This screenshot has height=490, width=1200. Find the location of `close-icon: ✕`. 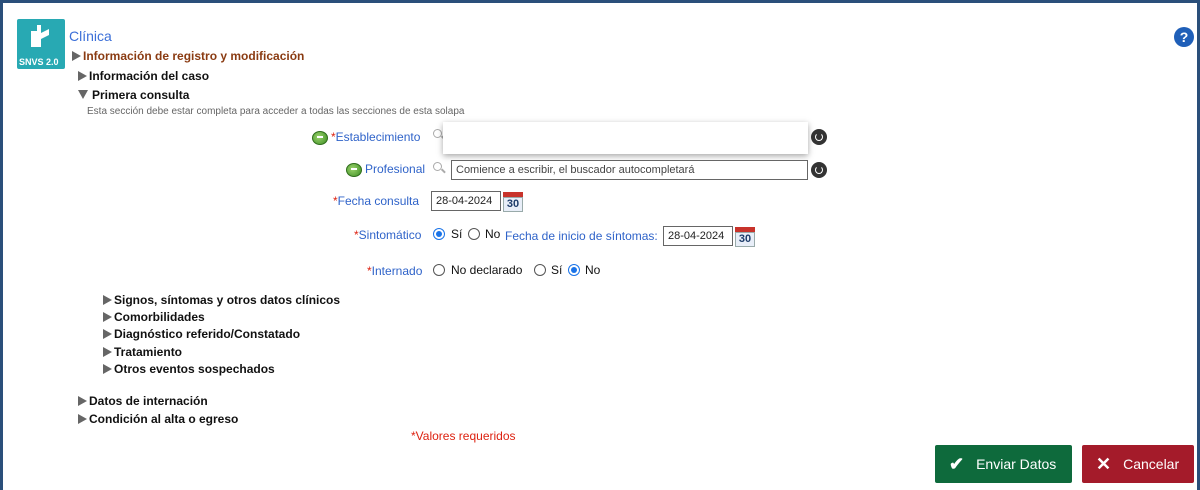

close-icon: ✕ is located at coordinates (1104, 463).